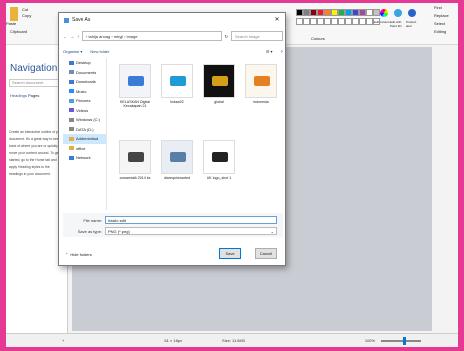 This screenshot has width=464, height=351. I want to click on tree-item: Desktop, so click(84, 63).